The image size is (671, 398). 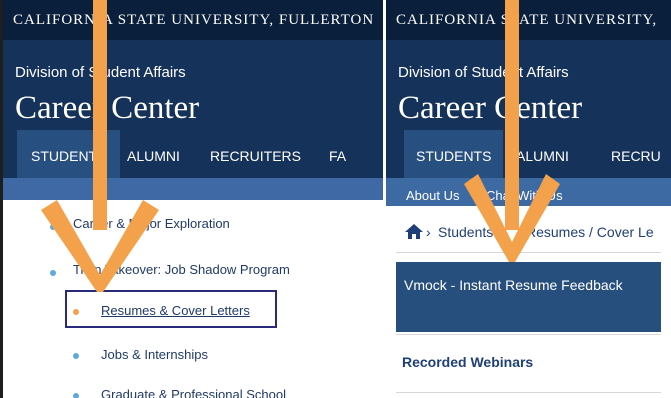 I want to click on breadcrumb-resumes: Resumes / Cover Le, so click(x=590, y=232).